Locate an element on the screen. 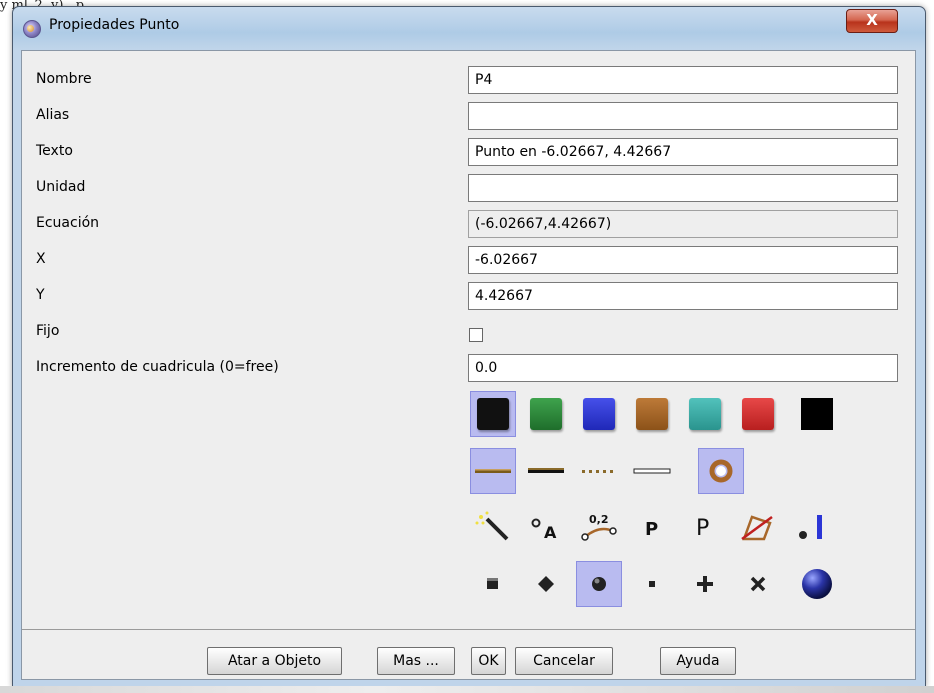 This screenshot has width=934, height=693. grid-increment-label: Incremento de cuadricula (0=free) is located at coordinates (157, 367).